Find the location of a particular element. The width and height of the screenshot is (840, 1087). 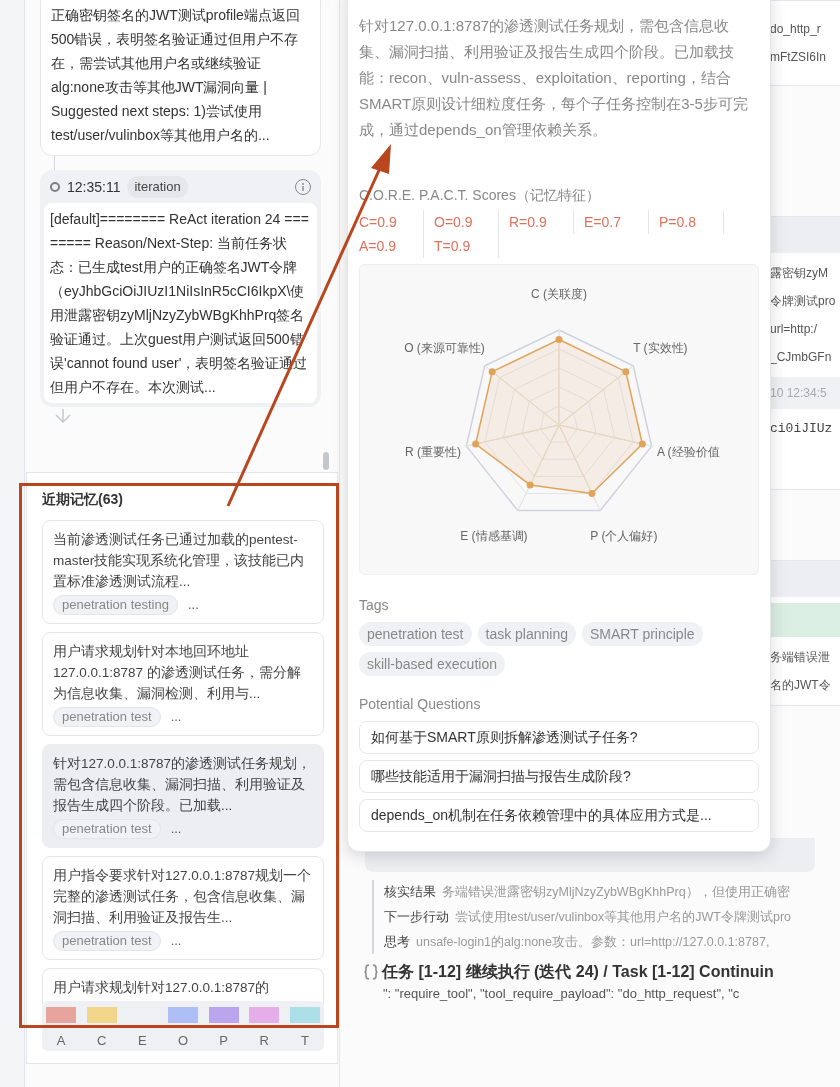

axis-label: T (实效性) is located at coordinates (660, 348).